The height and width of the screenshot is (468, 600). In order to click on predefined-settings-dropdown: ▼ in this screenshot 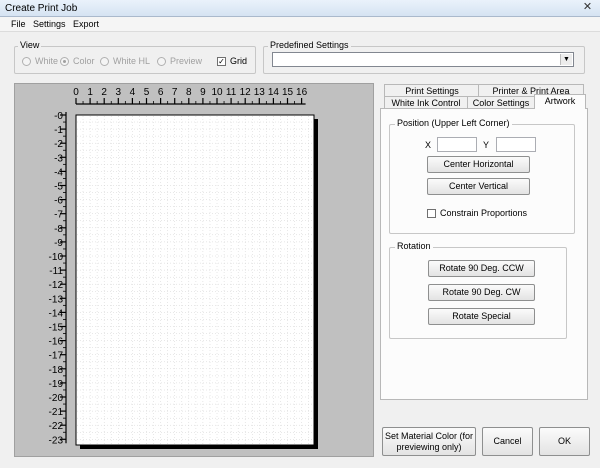, I will do `click(423, 59)`.